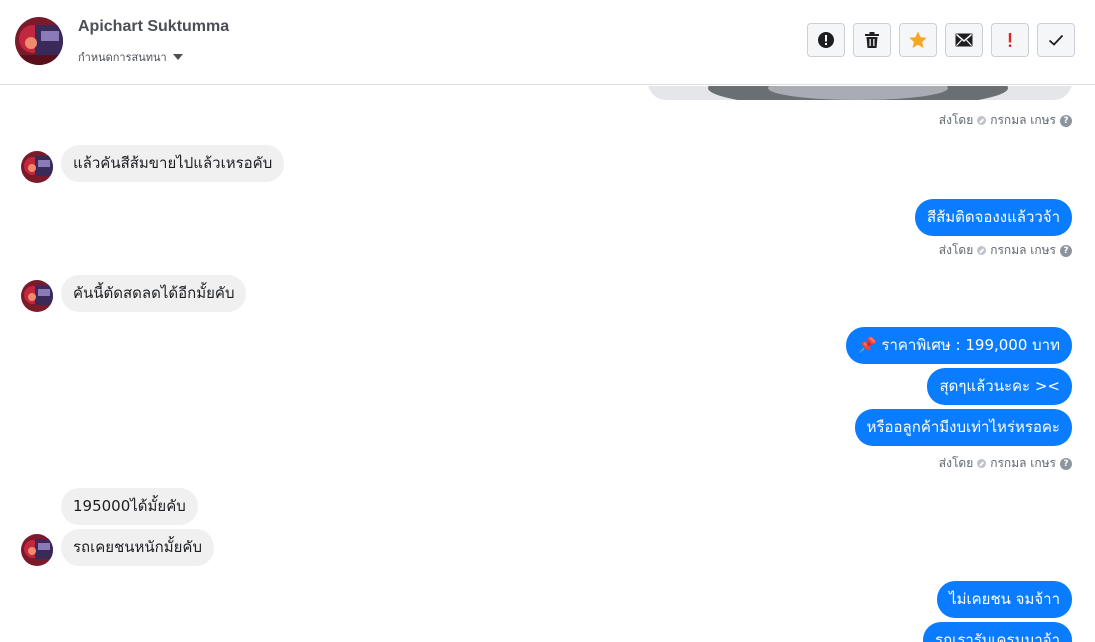 The image size is (1095, 642). Describe the element at coordinates (867, 345) in the screenshot. I see `pushpin-icon: 📌` at that location.